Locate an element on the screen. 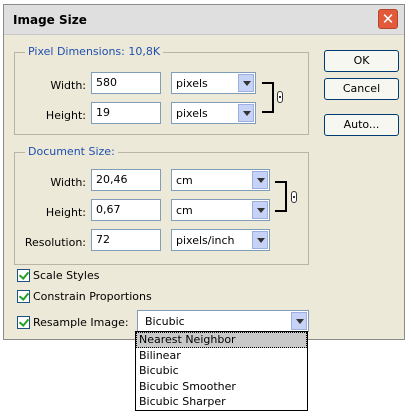 Image resolution: width=411 pixels, height=416 pixels. doc-height-label: Height: is located at coordinates (65, 212).